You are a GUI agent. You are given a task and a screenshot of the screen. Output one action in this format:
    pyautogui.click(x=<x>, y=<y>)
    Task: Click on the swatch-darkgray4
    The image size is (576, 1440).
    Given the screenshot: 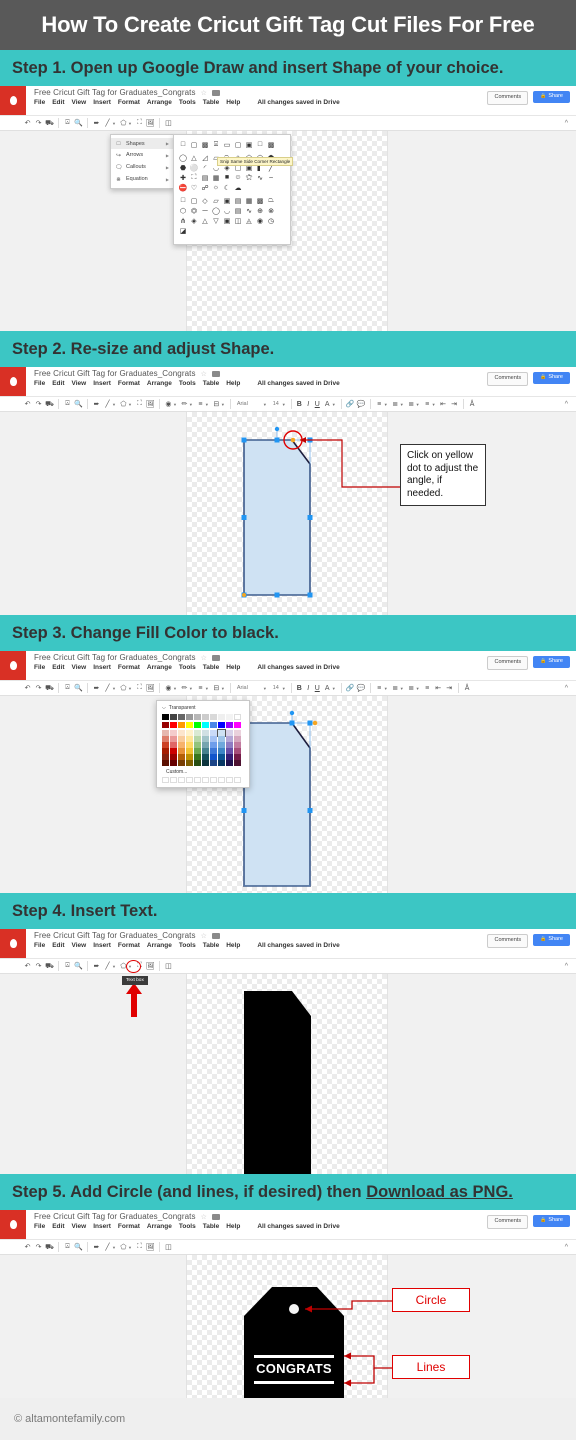 What is the action you would take?
    pyautogui.click(x=173, y=717)
    